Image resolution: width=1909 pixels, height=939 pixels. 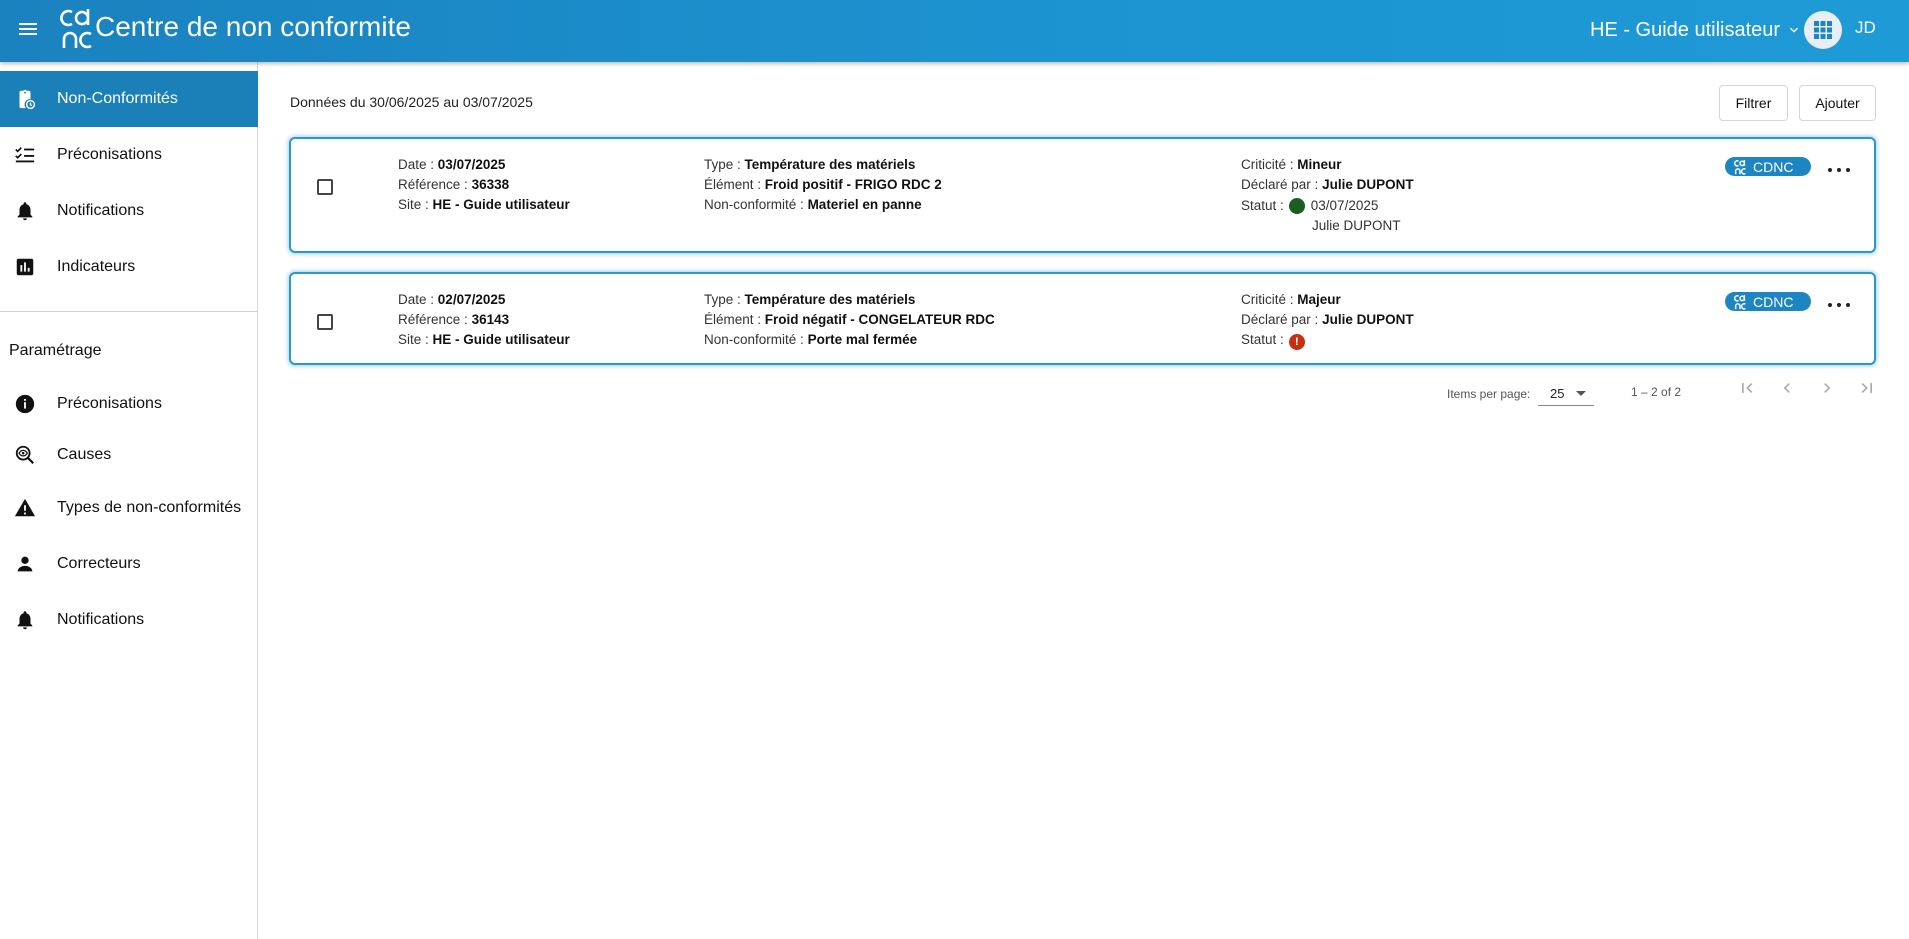 What do you see at coordinates (1557, 393) in the screenshot?
I see `page-size-value: 25` at bounding box center [1557, 393].